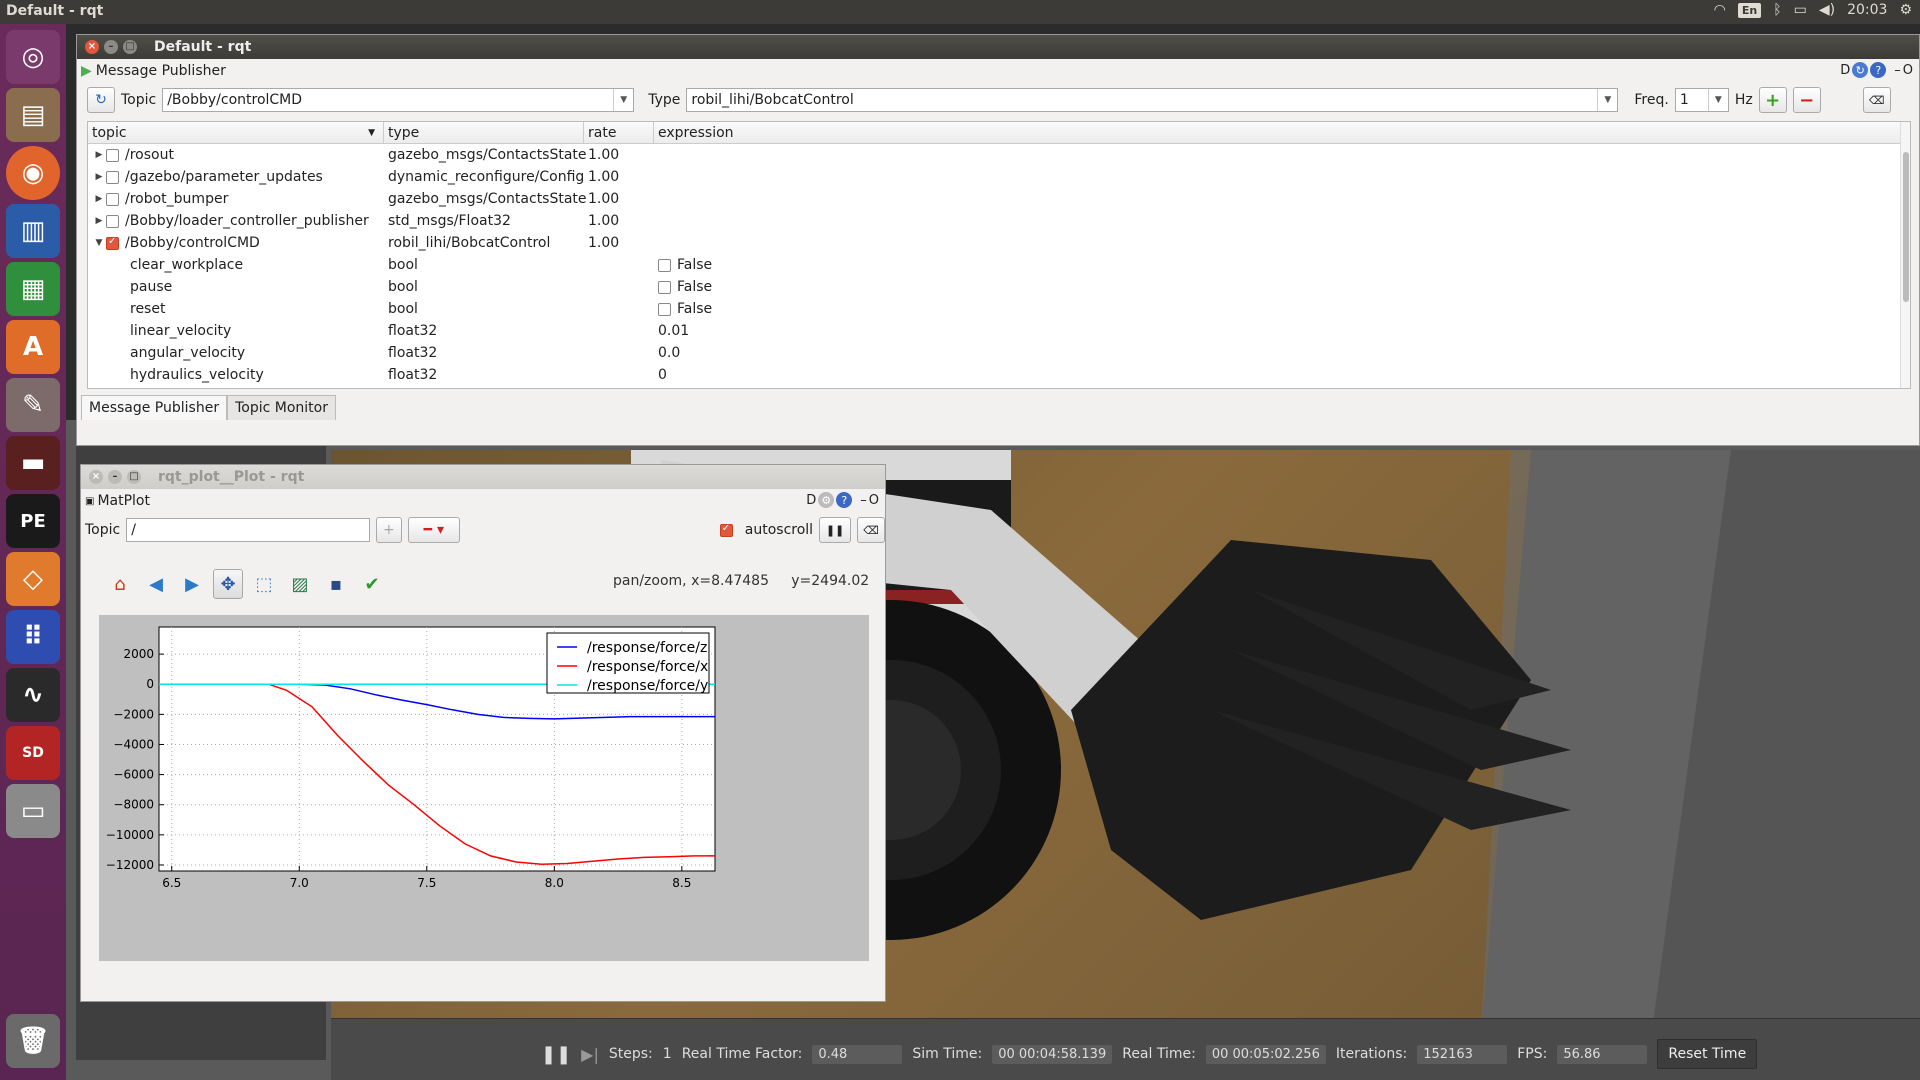  Describe the element at coordinates (281, 407) in the screenshot. I see `tab-topic-monitor: Topic Monitor` at that location.